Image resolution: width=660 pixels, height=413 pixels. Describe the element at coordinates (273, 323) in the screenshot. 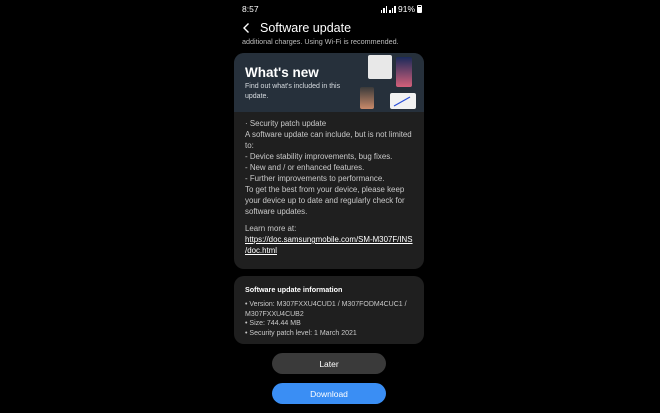

I see `info-line: • Size: 744.44 MB` at that location.